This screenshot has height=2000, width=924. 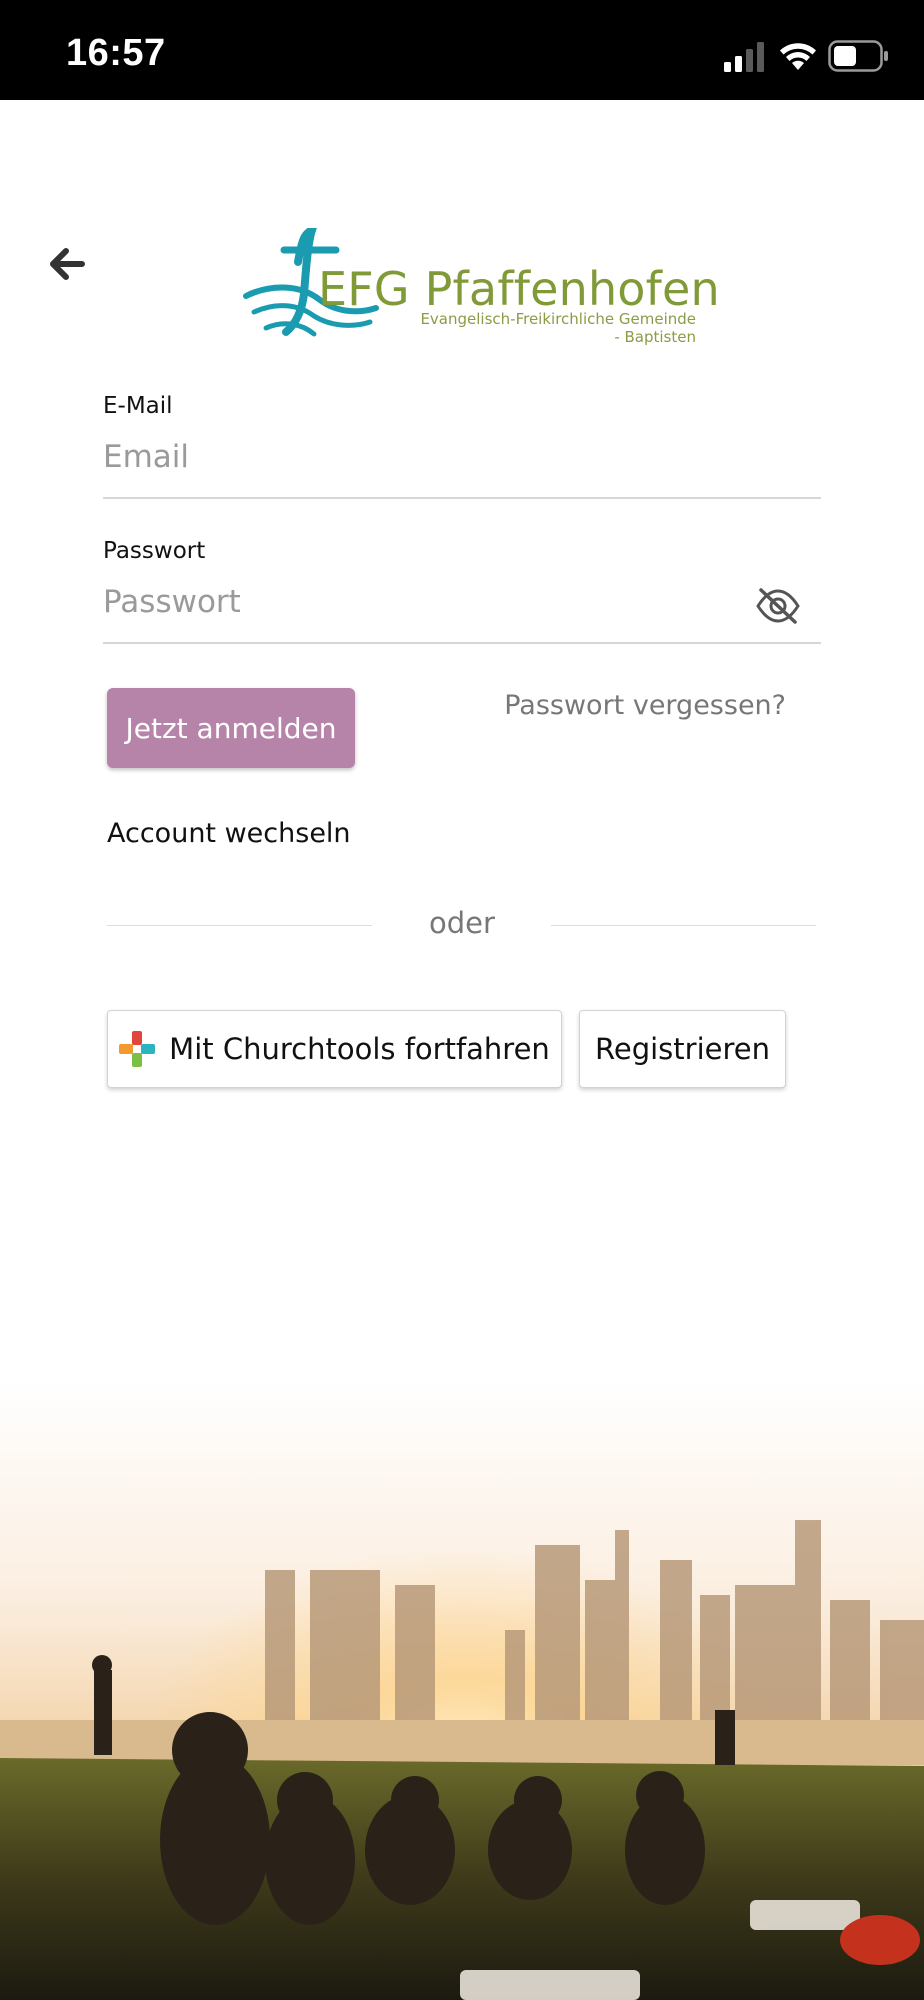 What do you see at coordinates (683, 925) in the screenshot?
I see `divider-line-right` at bounding box center [683, 925].